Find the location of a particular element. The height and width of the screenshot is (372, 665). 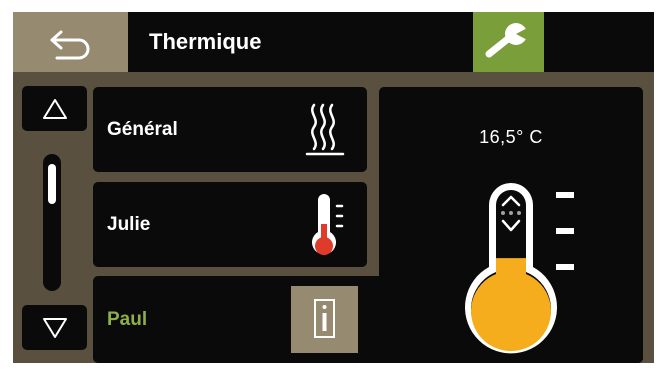

dots-separator is located at coordinates (511, 213).